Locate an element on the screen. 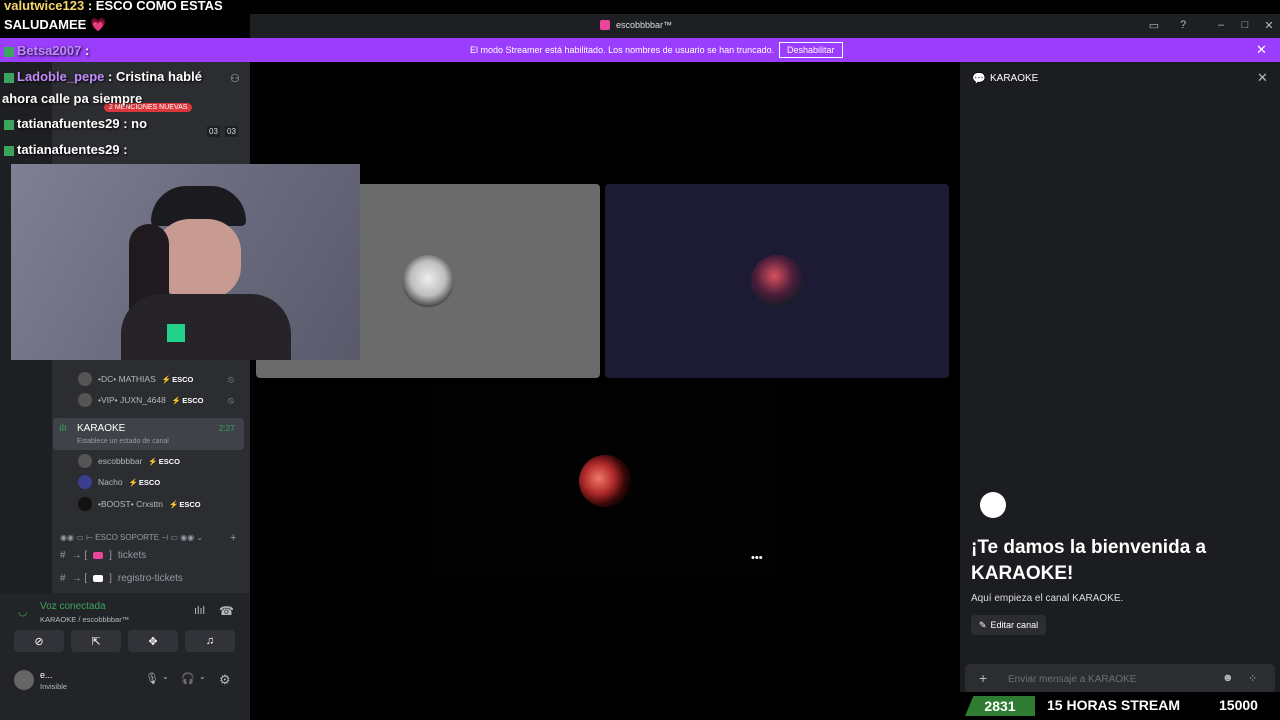 The width and height of the screenshot is (1280, 720). minimize-button: – is located at coordinates (1221, 25).